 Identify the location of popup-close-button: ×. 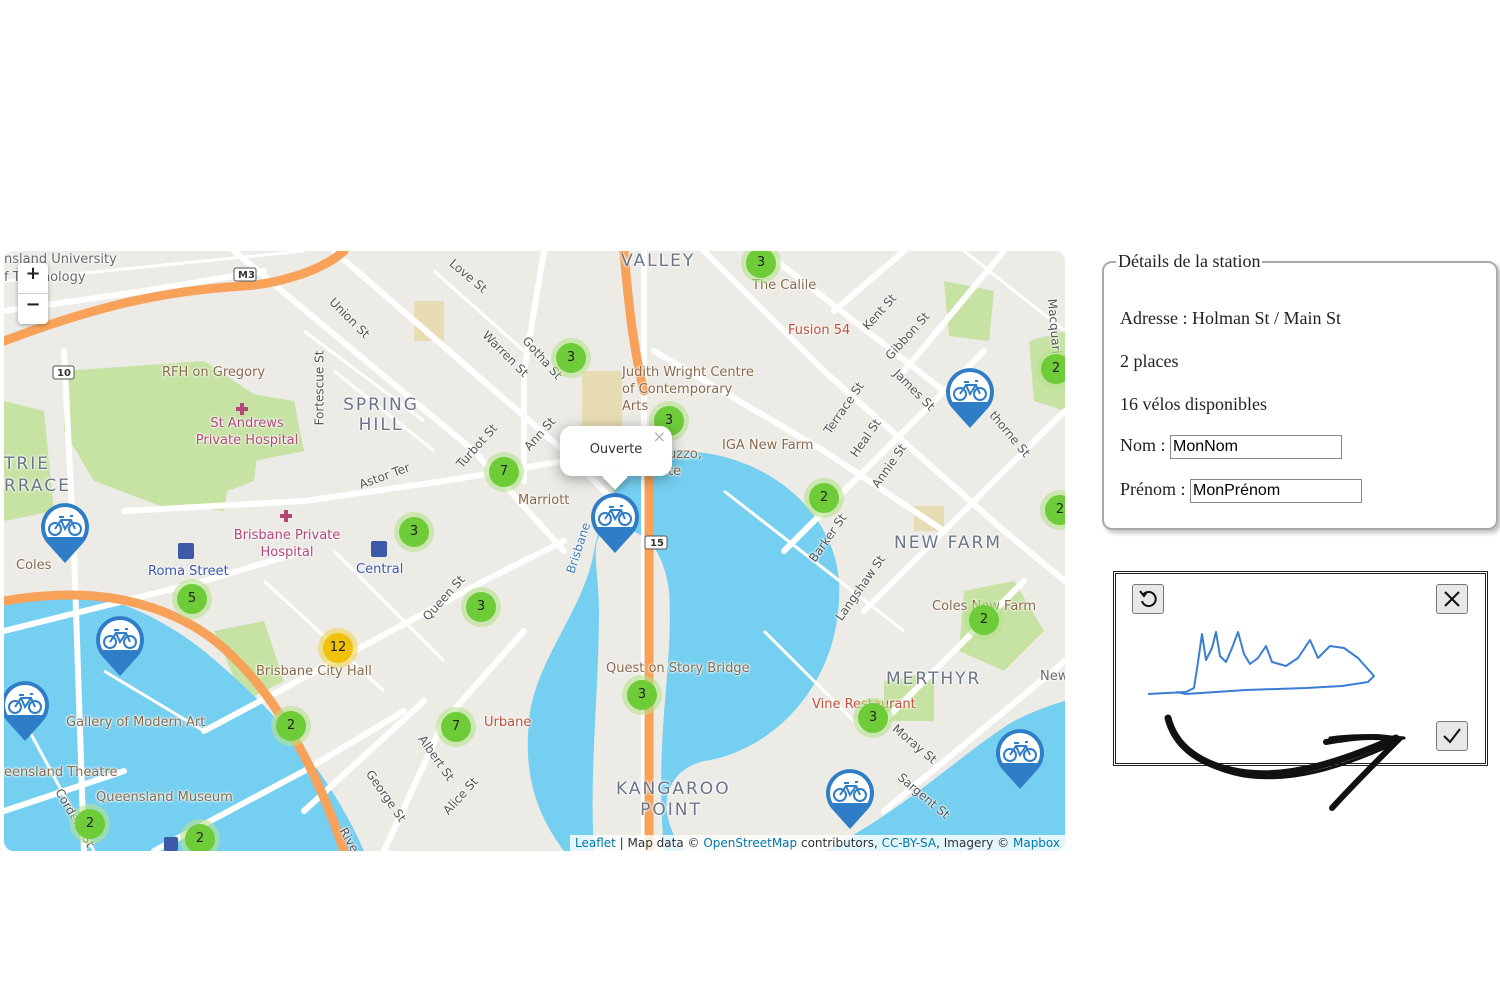
(659, 436).